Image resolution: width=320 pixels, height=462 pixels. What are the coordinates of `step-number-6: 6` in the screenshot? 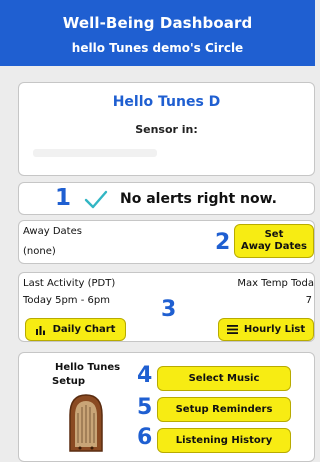 It's located at (145, 437).